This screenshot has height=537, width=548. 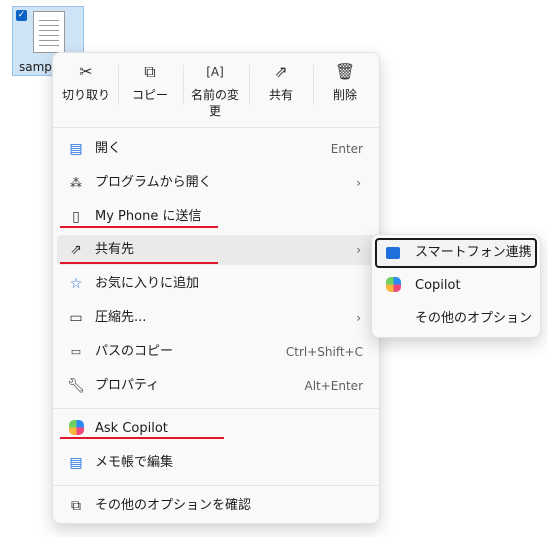 I want to click on delete-button: 🗑 削除, so click(x=345, y=82).